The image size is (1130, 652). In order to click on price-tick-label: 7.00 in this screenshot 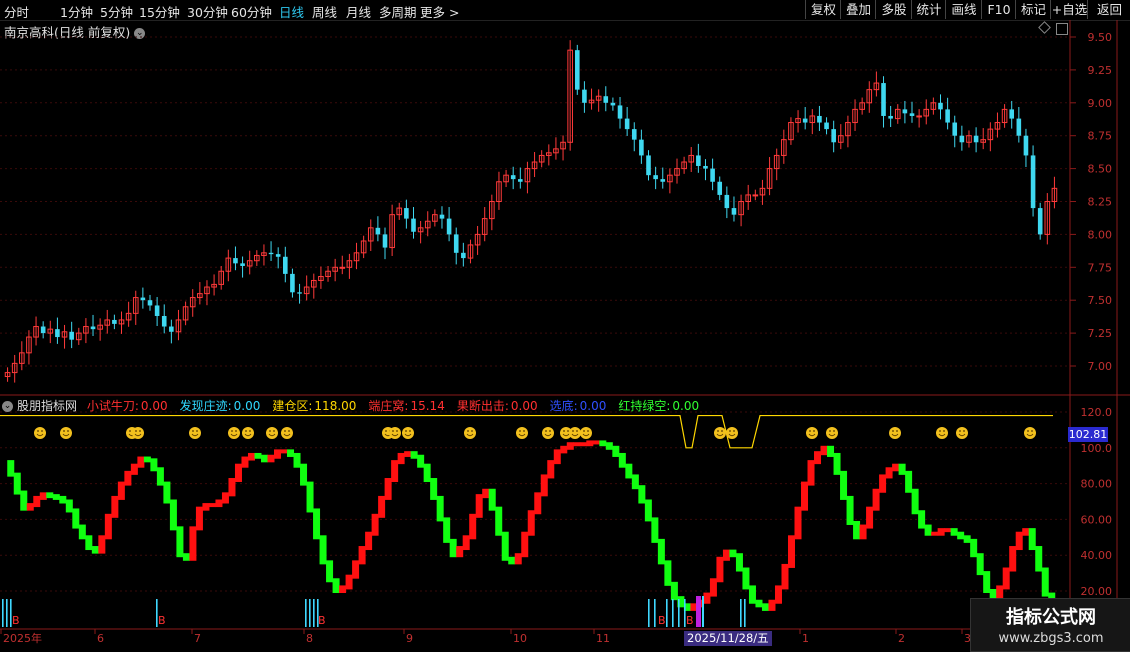, I will do `click(1100, 366)`.